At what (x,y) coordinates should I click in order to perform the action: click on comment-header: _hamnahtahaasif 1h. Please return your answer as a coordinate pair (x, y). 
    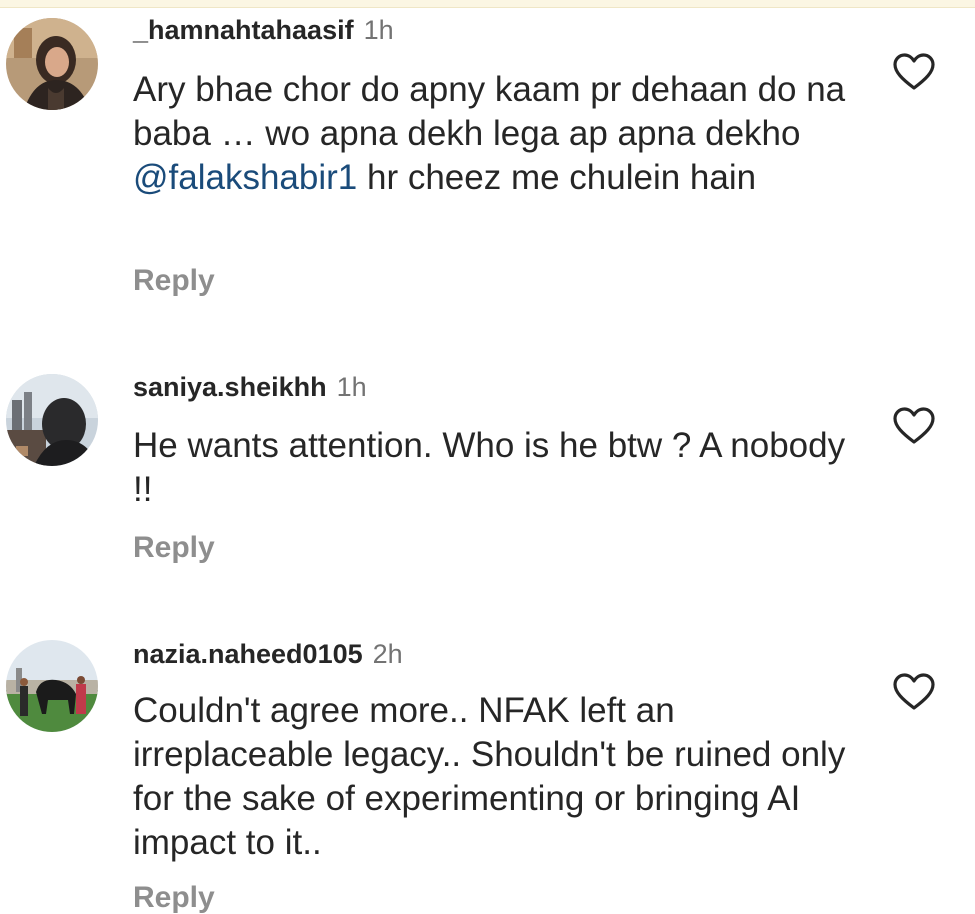
    Looking at the image, I should click on (263, 30).